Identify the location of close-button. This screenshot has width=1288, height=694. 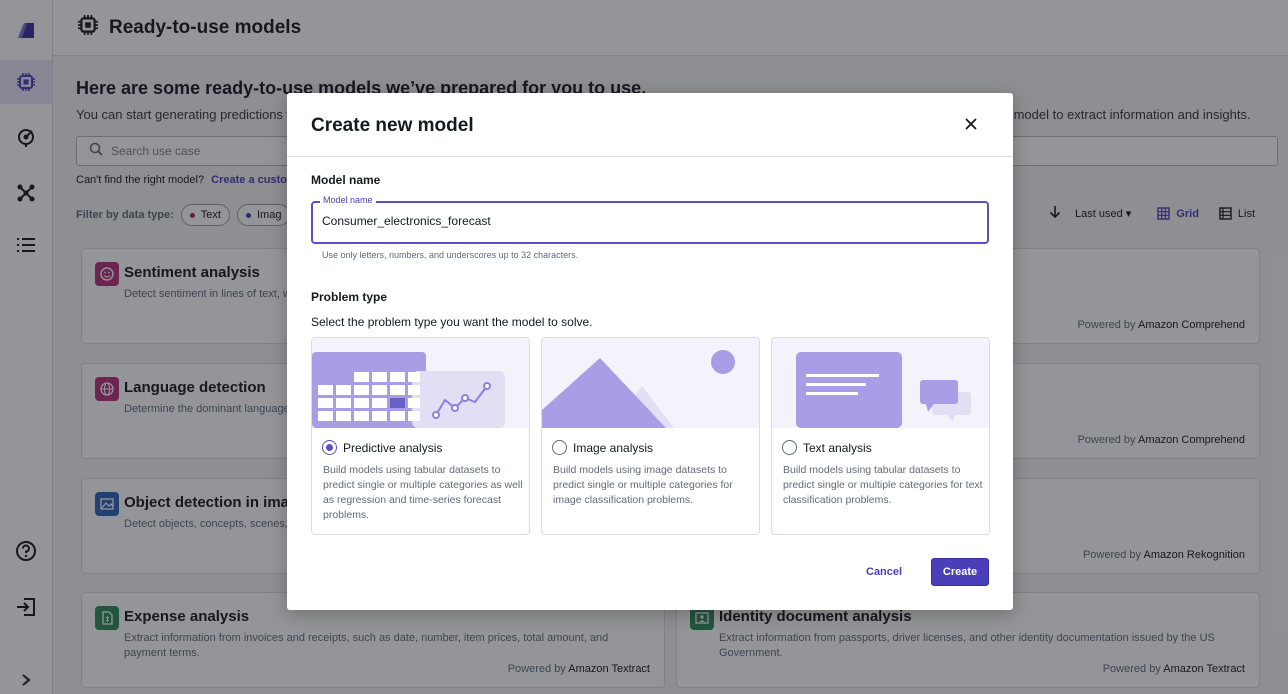
(971, 124).